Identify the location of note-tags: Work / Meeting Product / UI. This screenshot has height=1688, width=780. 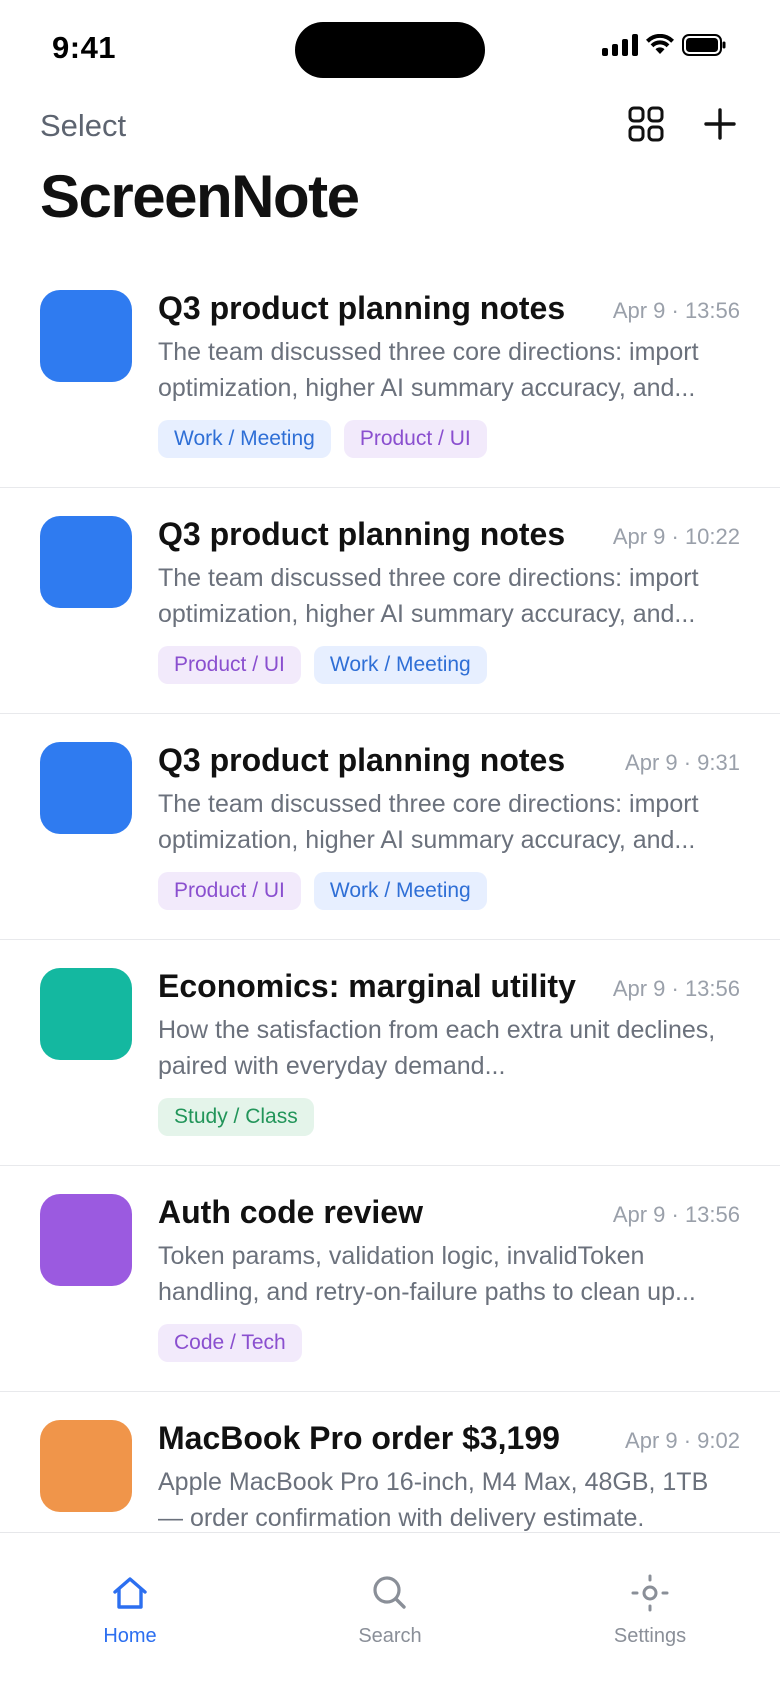
(322, 439).